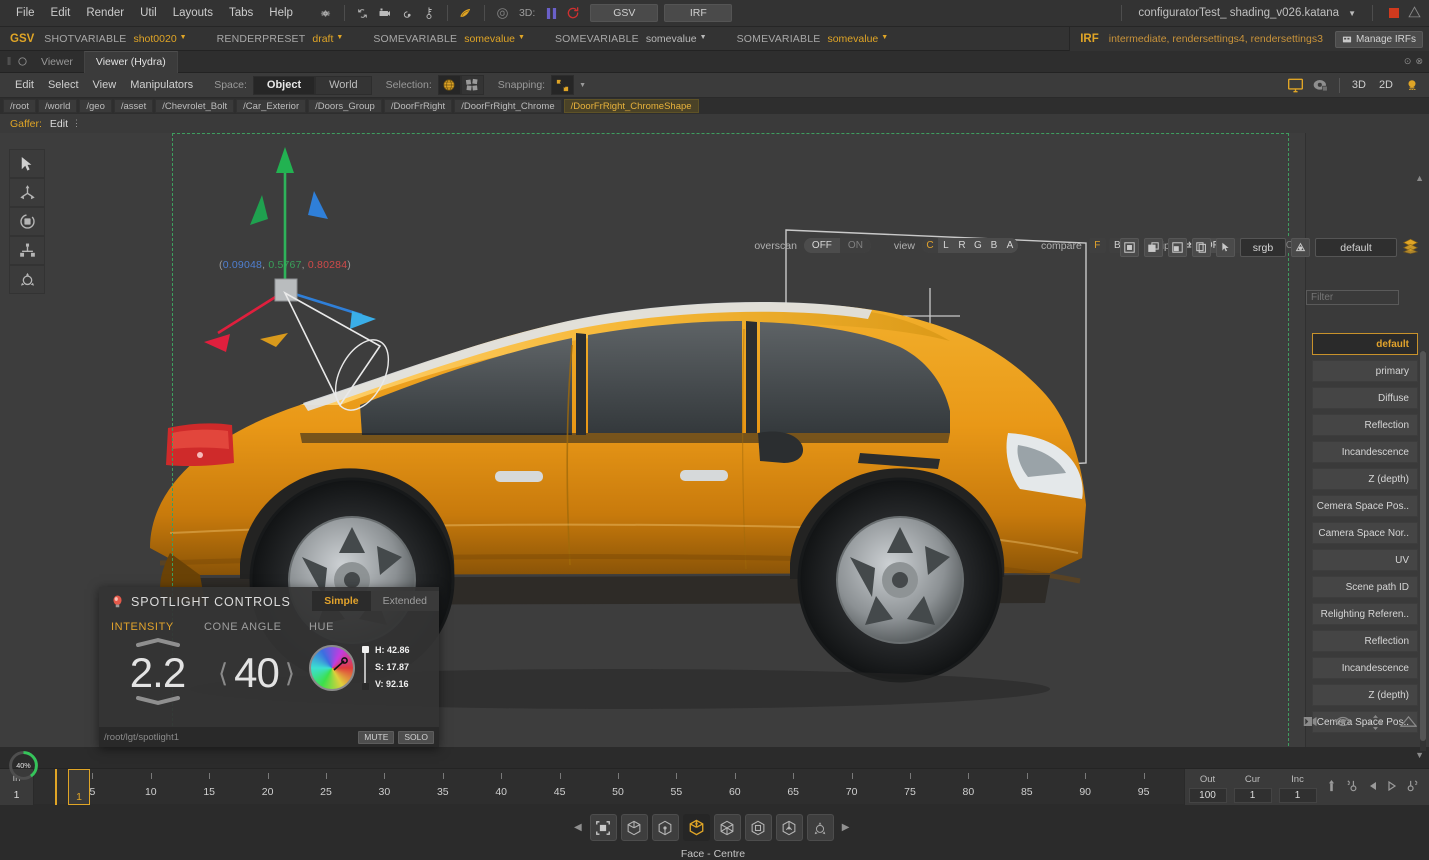 This screenshot has width=1429, height=860. I want to click on display-overlay-icon, so click(1153, 247).